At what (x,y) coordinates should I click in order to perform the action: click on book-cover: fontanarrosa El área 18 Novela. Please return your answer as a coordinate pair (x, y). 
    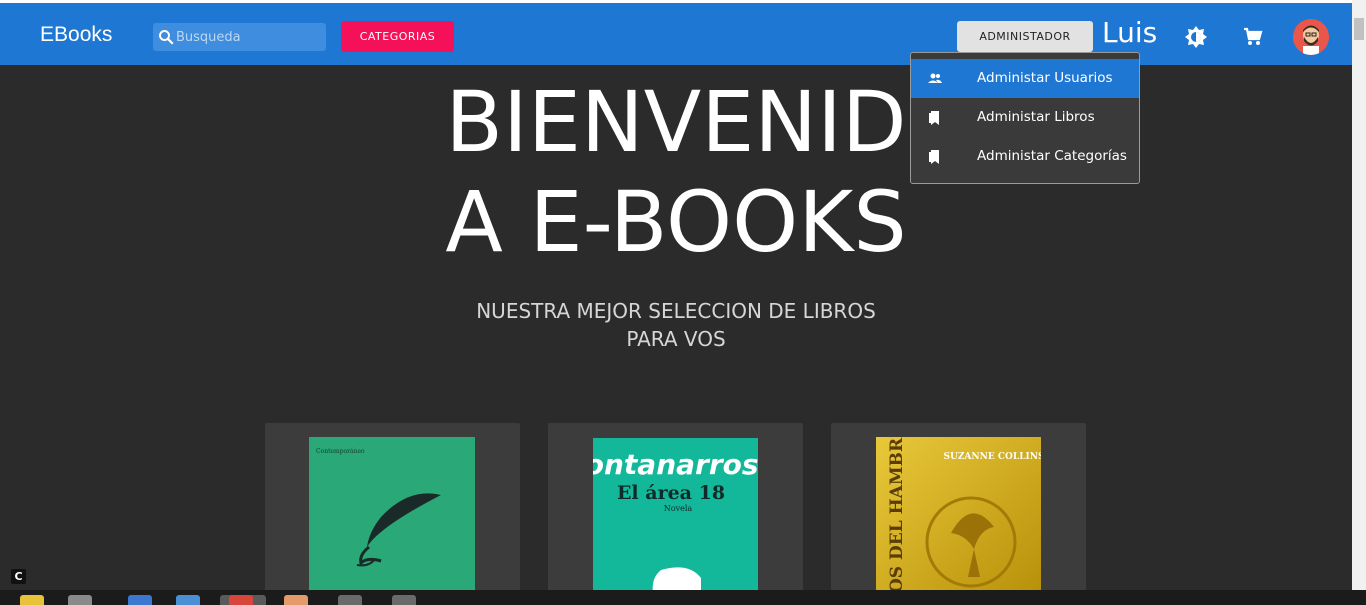
    Looking at the image, I should click on (675, 515).